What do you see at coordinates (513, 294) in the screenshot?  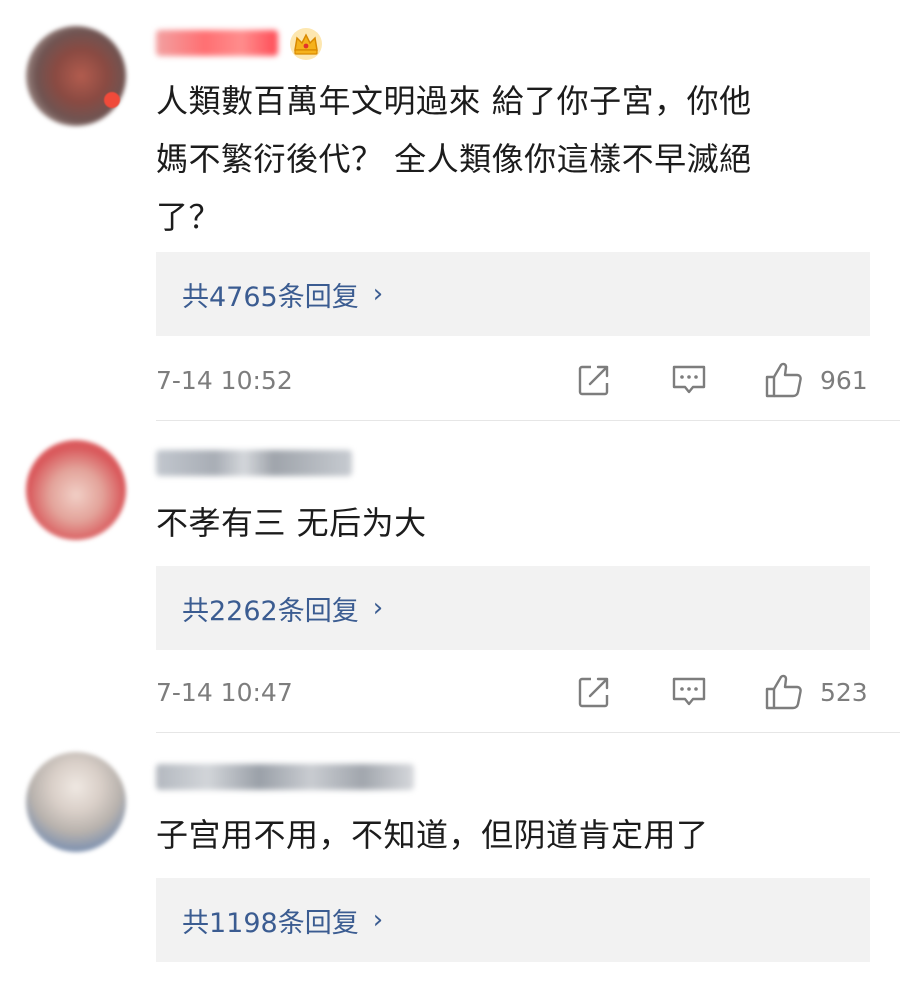 I see `view-replies-button: 共4765条回复 ›` at bounding box center [513, 294].